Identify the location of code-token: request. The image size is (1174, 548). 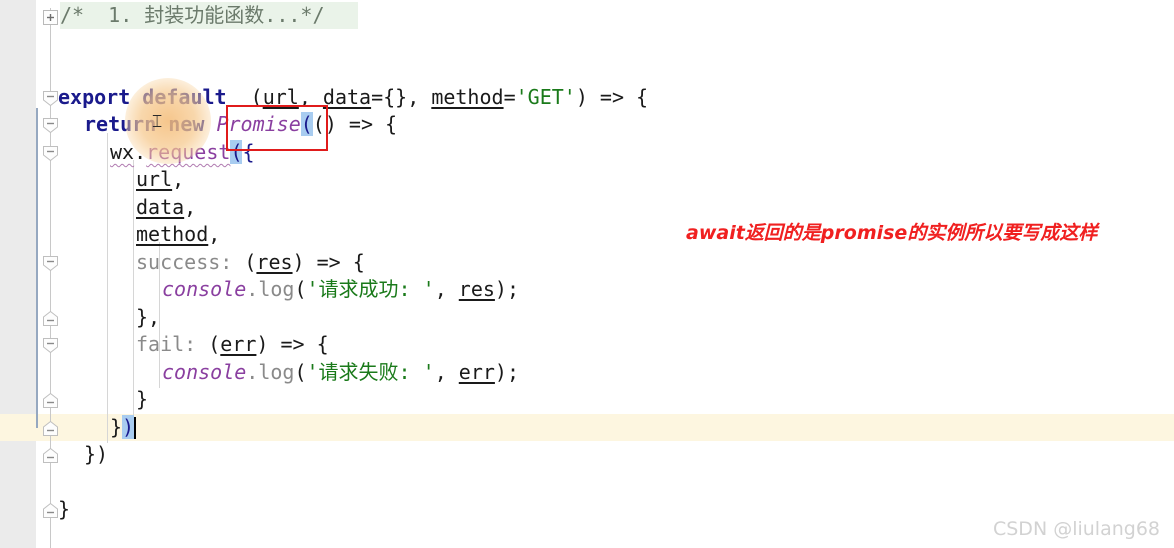
(188, 152).